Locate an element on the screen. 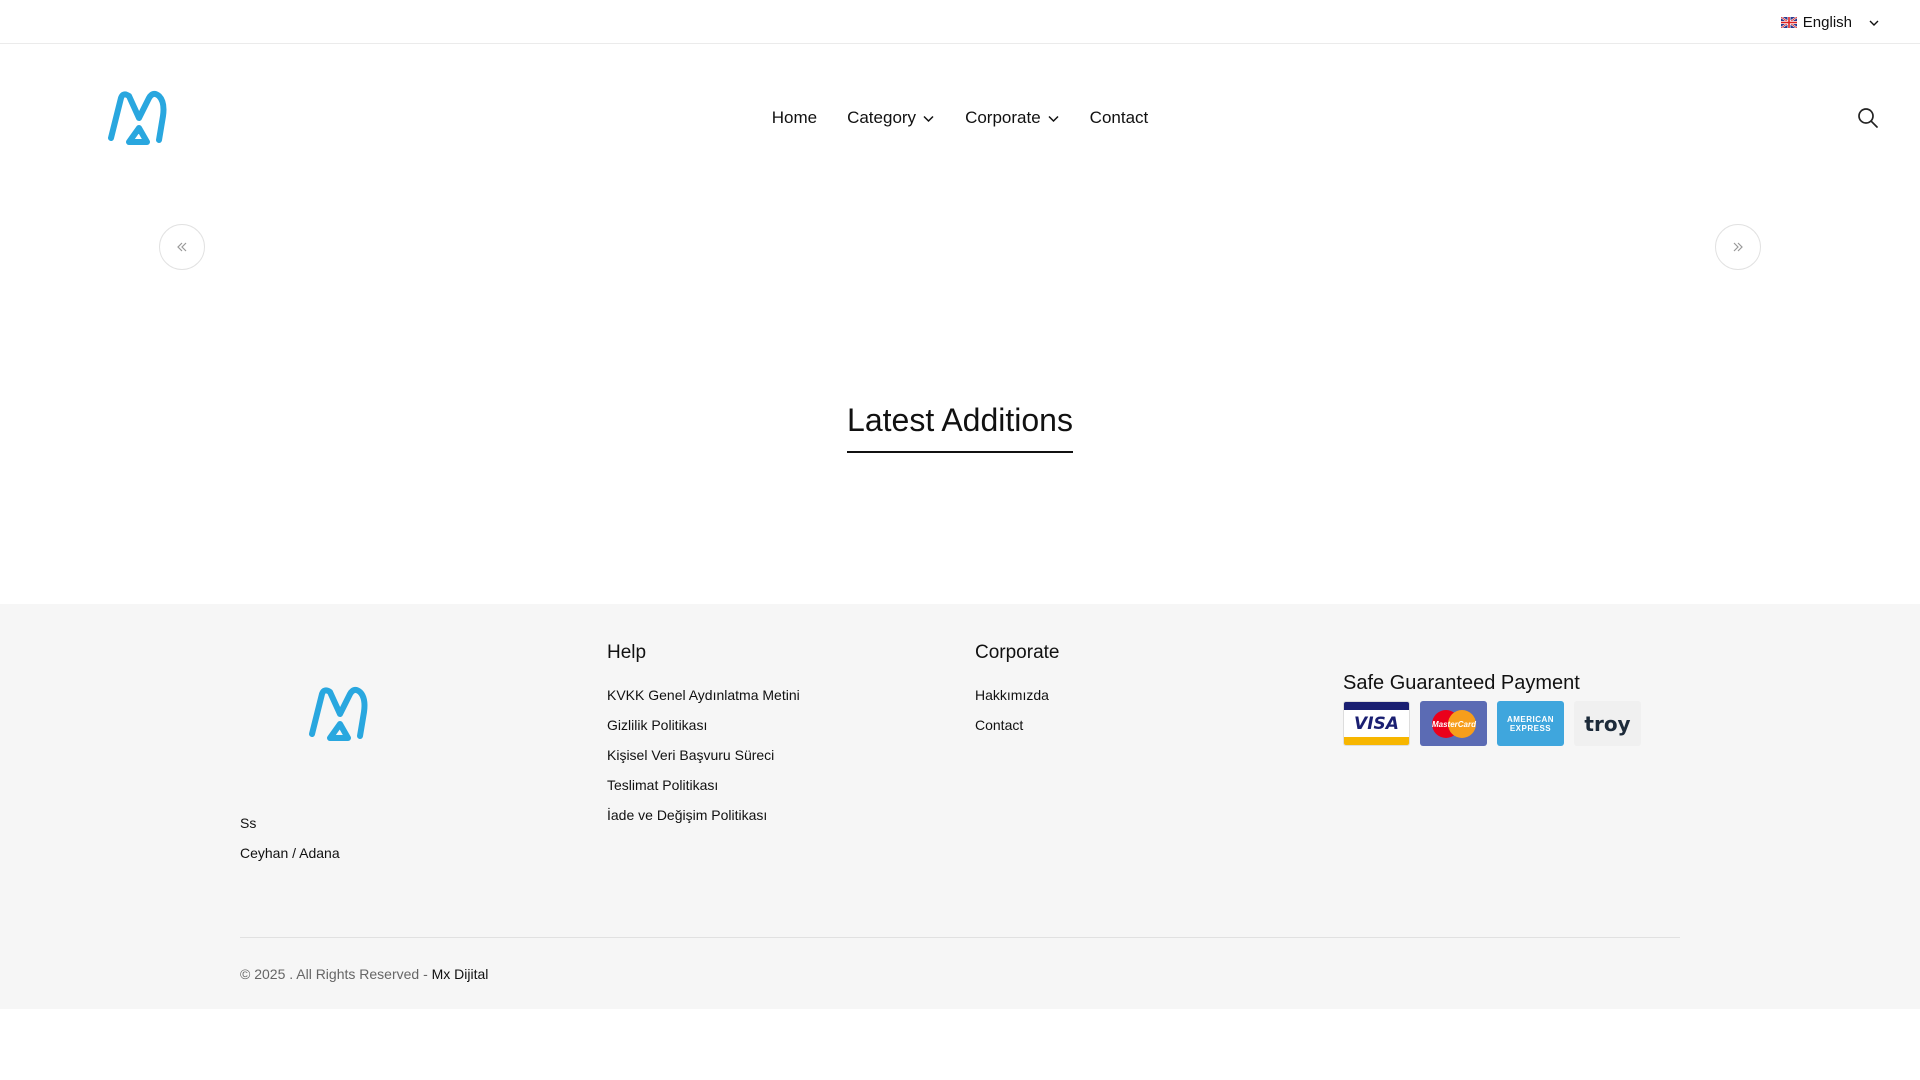  section-title: Latest Additions is located at coordinates (960, 427).